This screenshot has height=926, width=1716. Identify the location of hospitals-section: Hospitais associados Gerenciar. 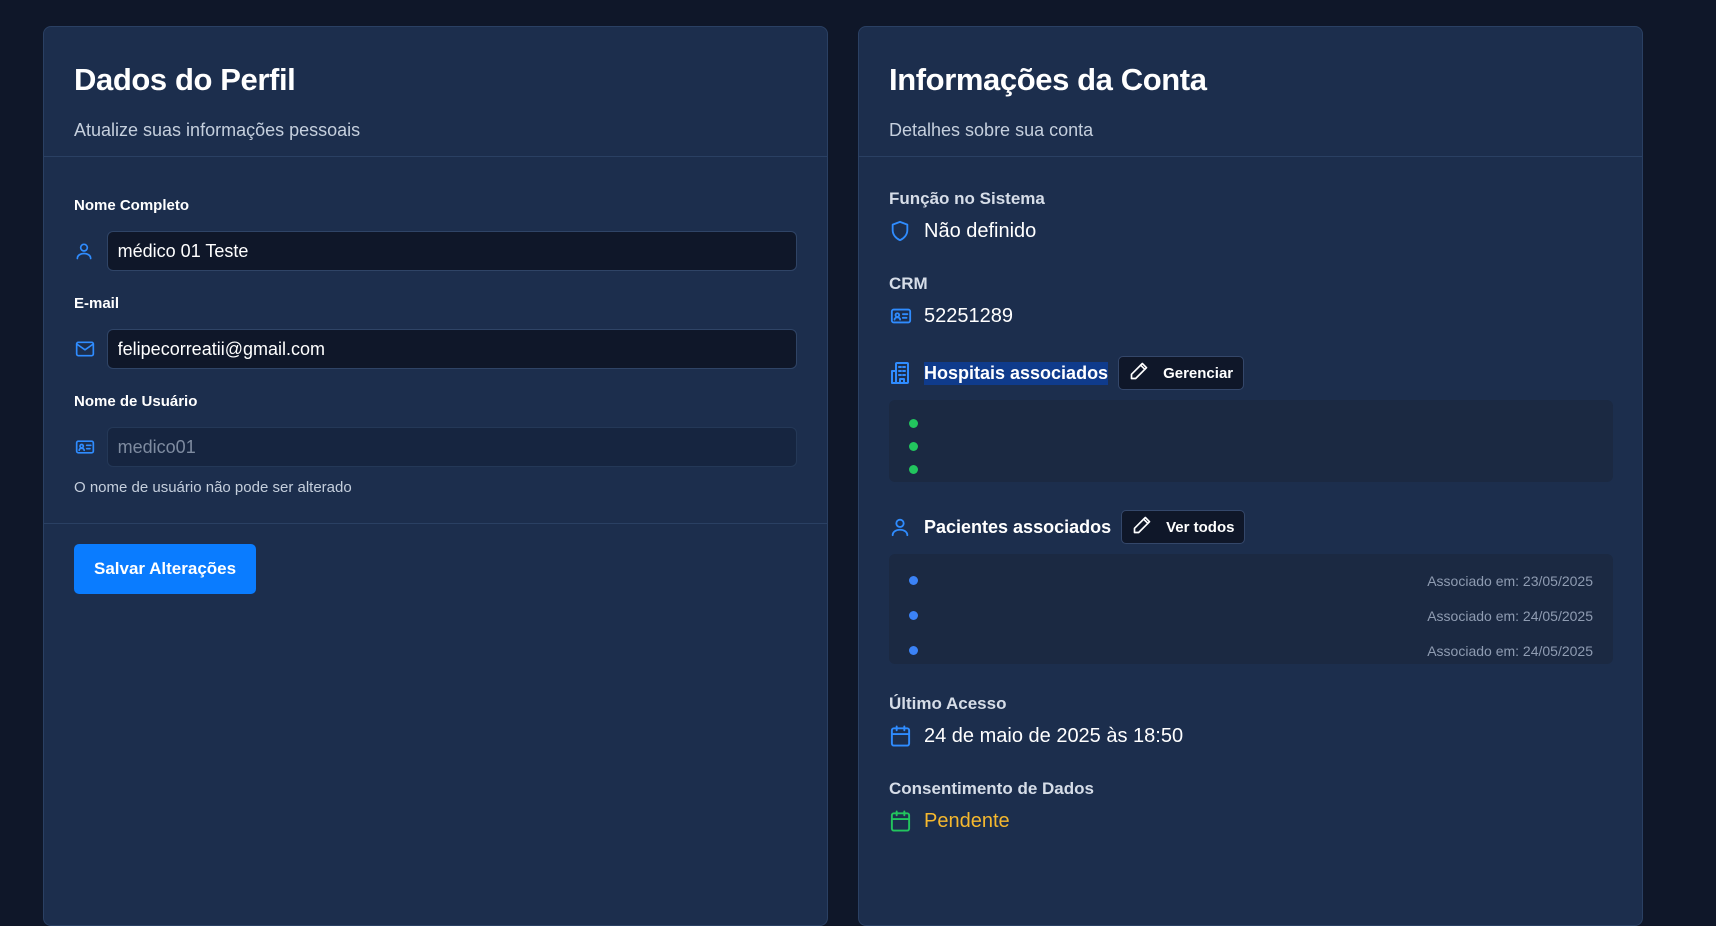
(1251, 419).